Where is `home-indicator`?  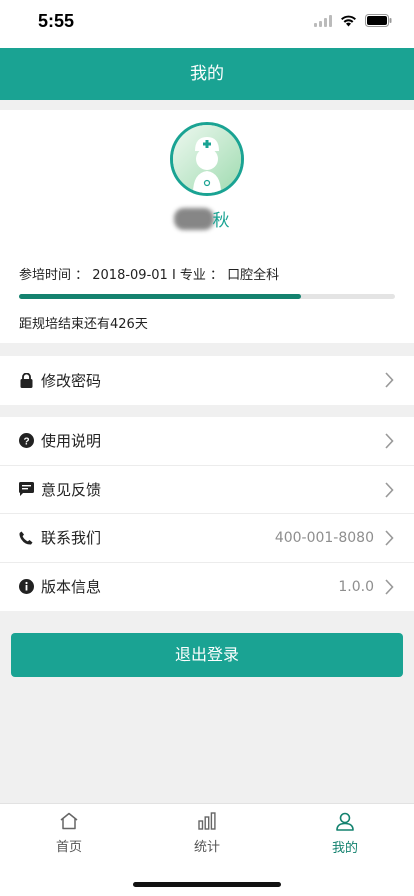
home-indicator is located at coordinates (207, 884).